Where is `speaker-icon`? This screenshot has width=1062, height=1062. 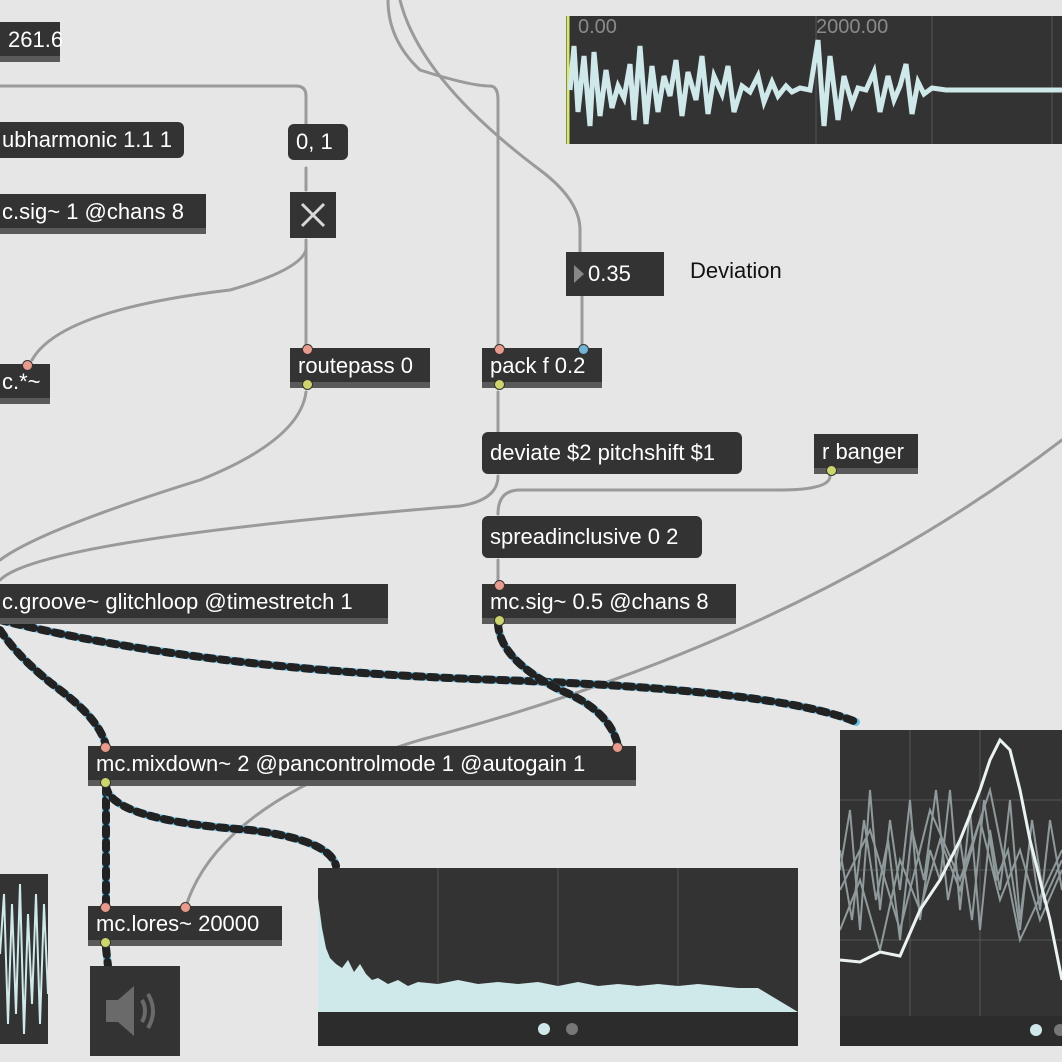
speaker-icon is located at coordinates (130, 1011).